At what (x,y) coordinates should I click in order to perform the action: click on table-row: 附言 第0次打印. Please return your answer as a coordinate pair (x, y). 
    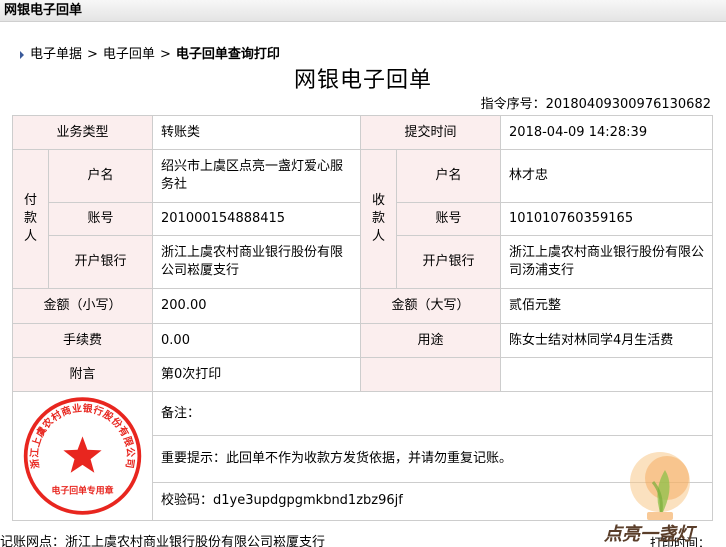
    Looking at the image, I should click on (362, 374).